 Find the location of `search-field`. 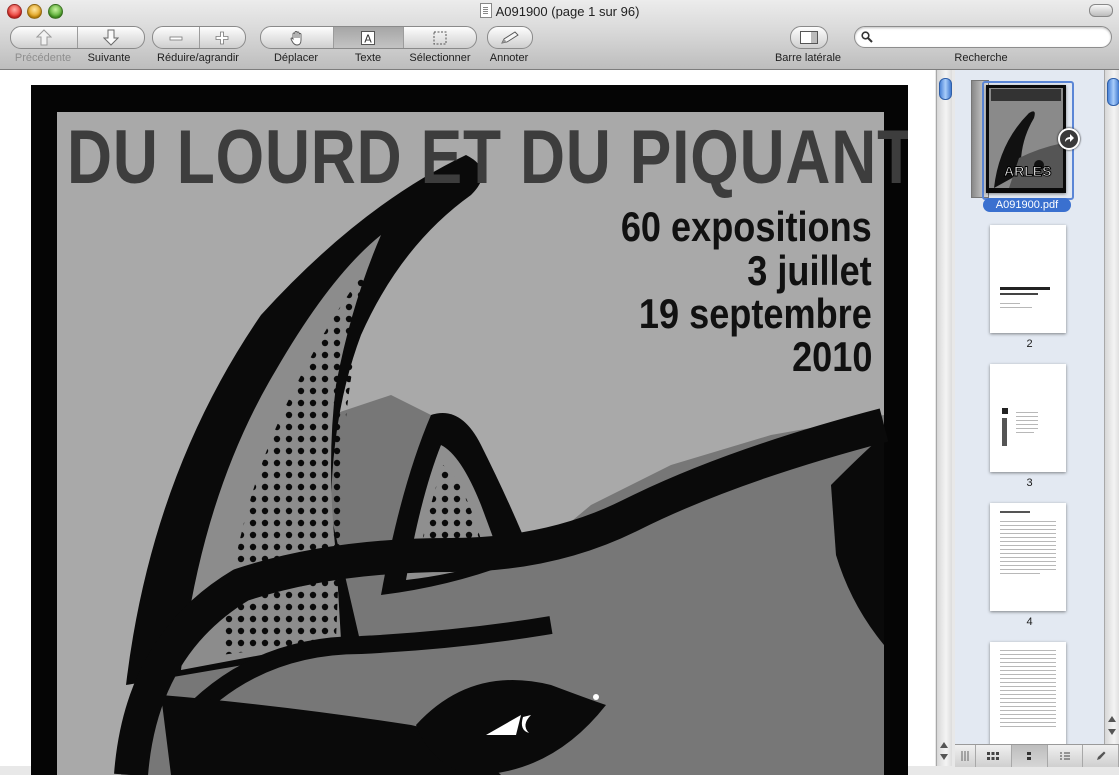

search-field is located at coordinates (983, 37).